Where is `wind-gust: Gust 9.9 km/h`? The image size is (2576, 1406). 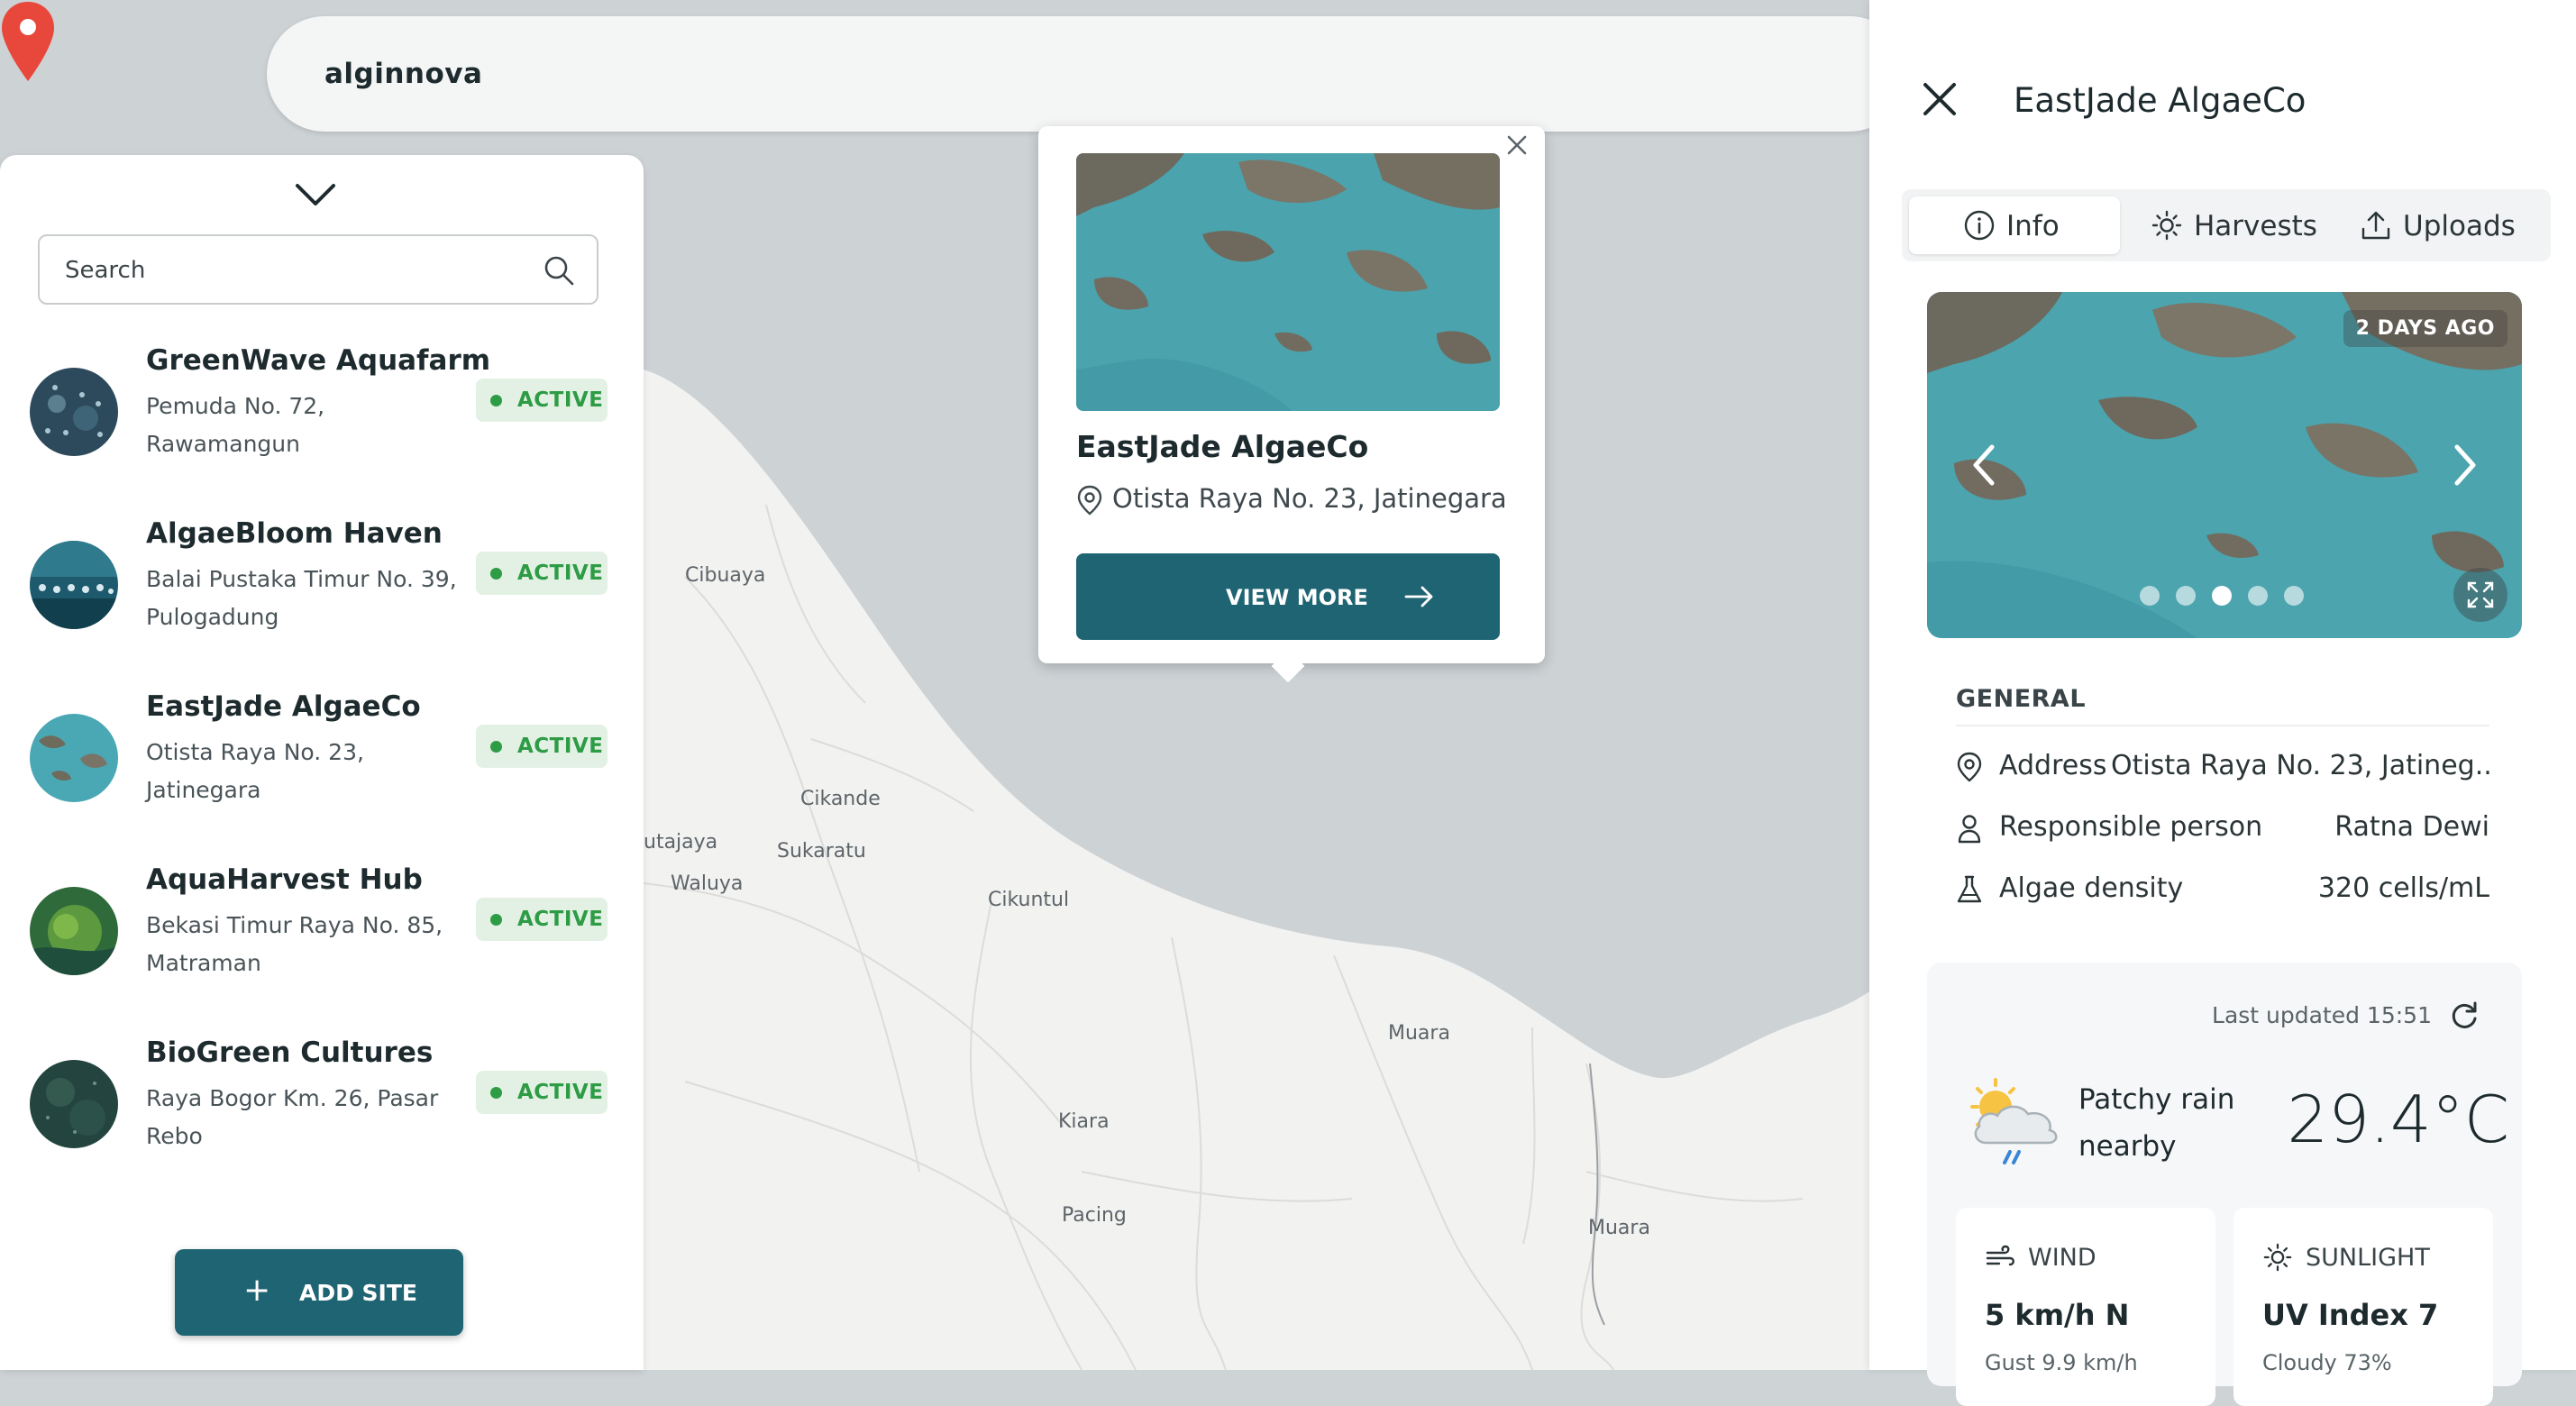
wind-gust: Gust 9.9 km/h is located at coordinates (2061, 1362).